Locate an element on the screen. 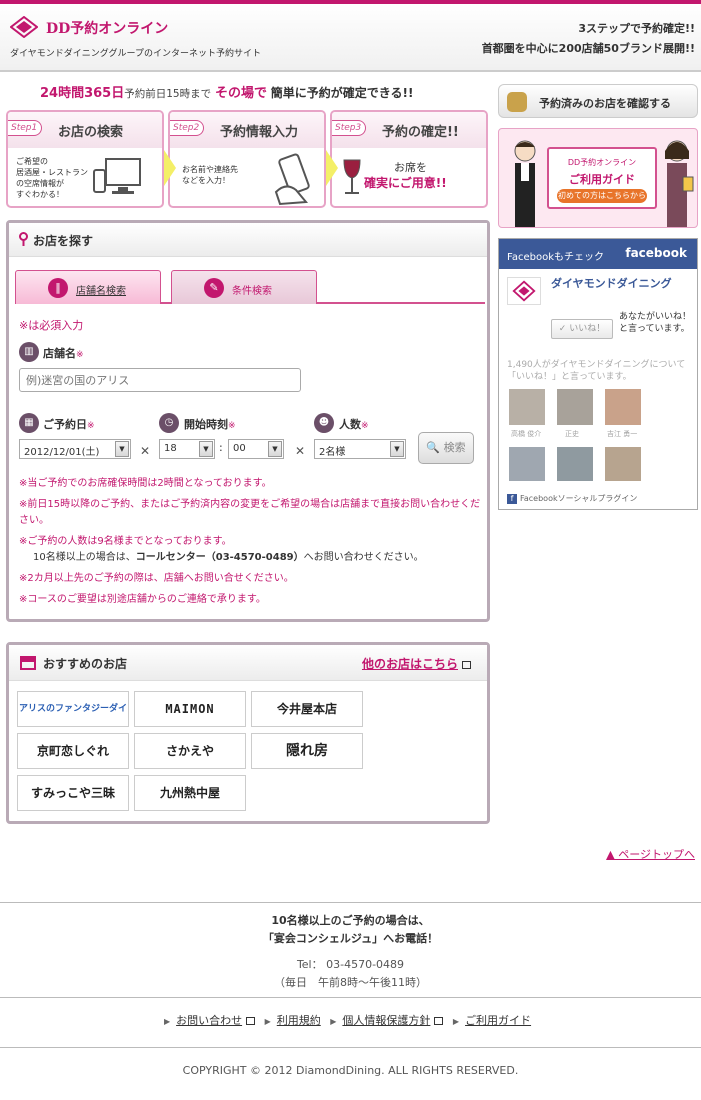 This screenshot has width=701, height=1100. facebook-page-name: ダイヤモンドダイニング is located at coordinates (621, 283).